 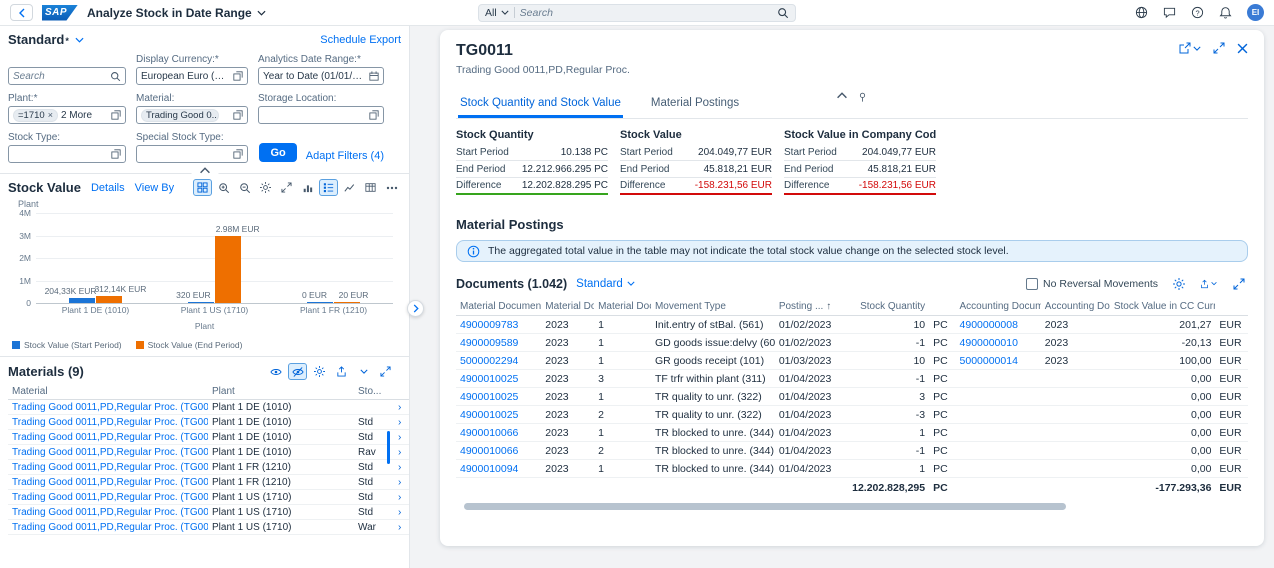 I want to click on accounting-document-link: 4900000008, so click(x=989, y=325).